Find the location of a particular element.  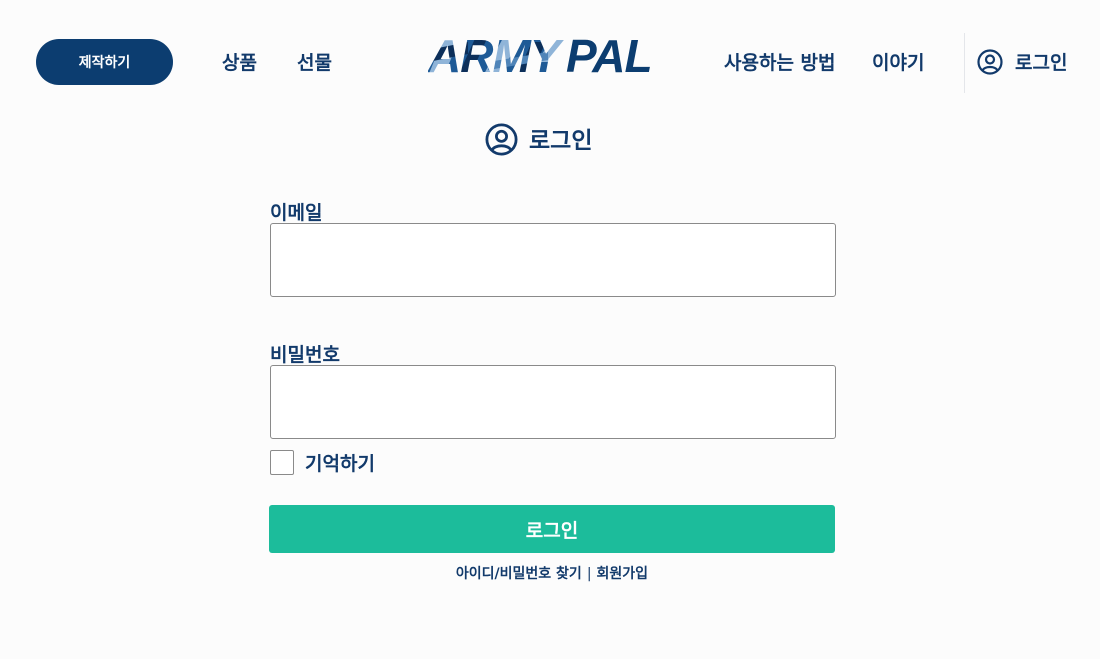

remember-checkbox is located at coordinates (282, 462).